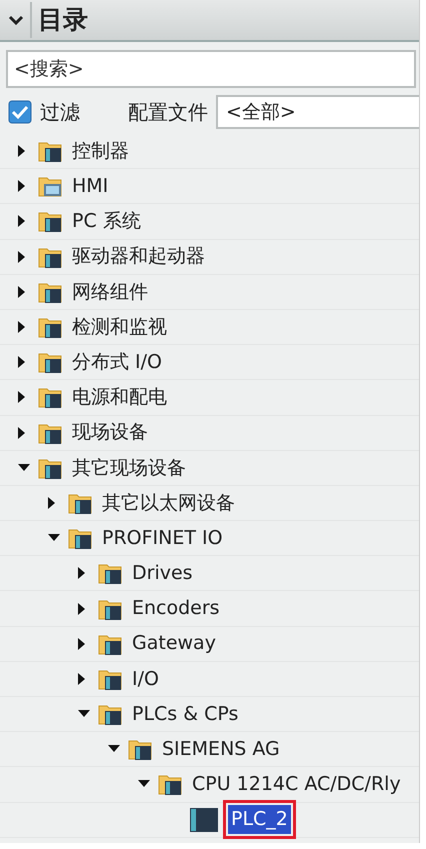  Describe the element at coordinates (117, 362) in the screenshot. I see `tree-item-label: 分布式 I/O` at that location.